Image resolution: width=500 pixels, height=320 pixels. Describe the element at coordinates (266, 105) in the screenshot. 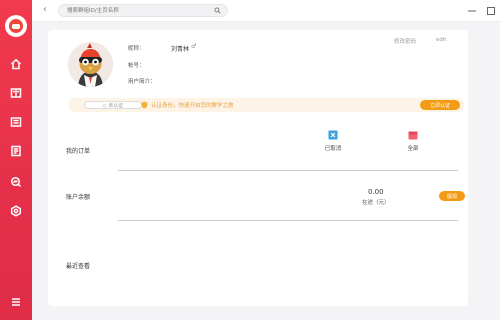

I see `verify-banner: ◇ 未认证 认证身份，快速开启您的教学之旅 立即认证` at that location.